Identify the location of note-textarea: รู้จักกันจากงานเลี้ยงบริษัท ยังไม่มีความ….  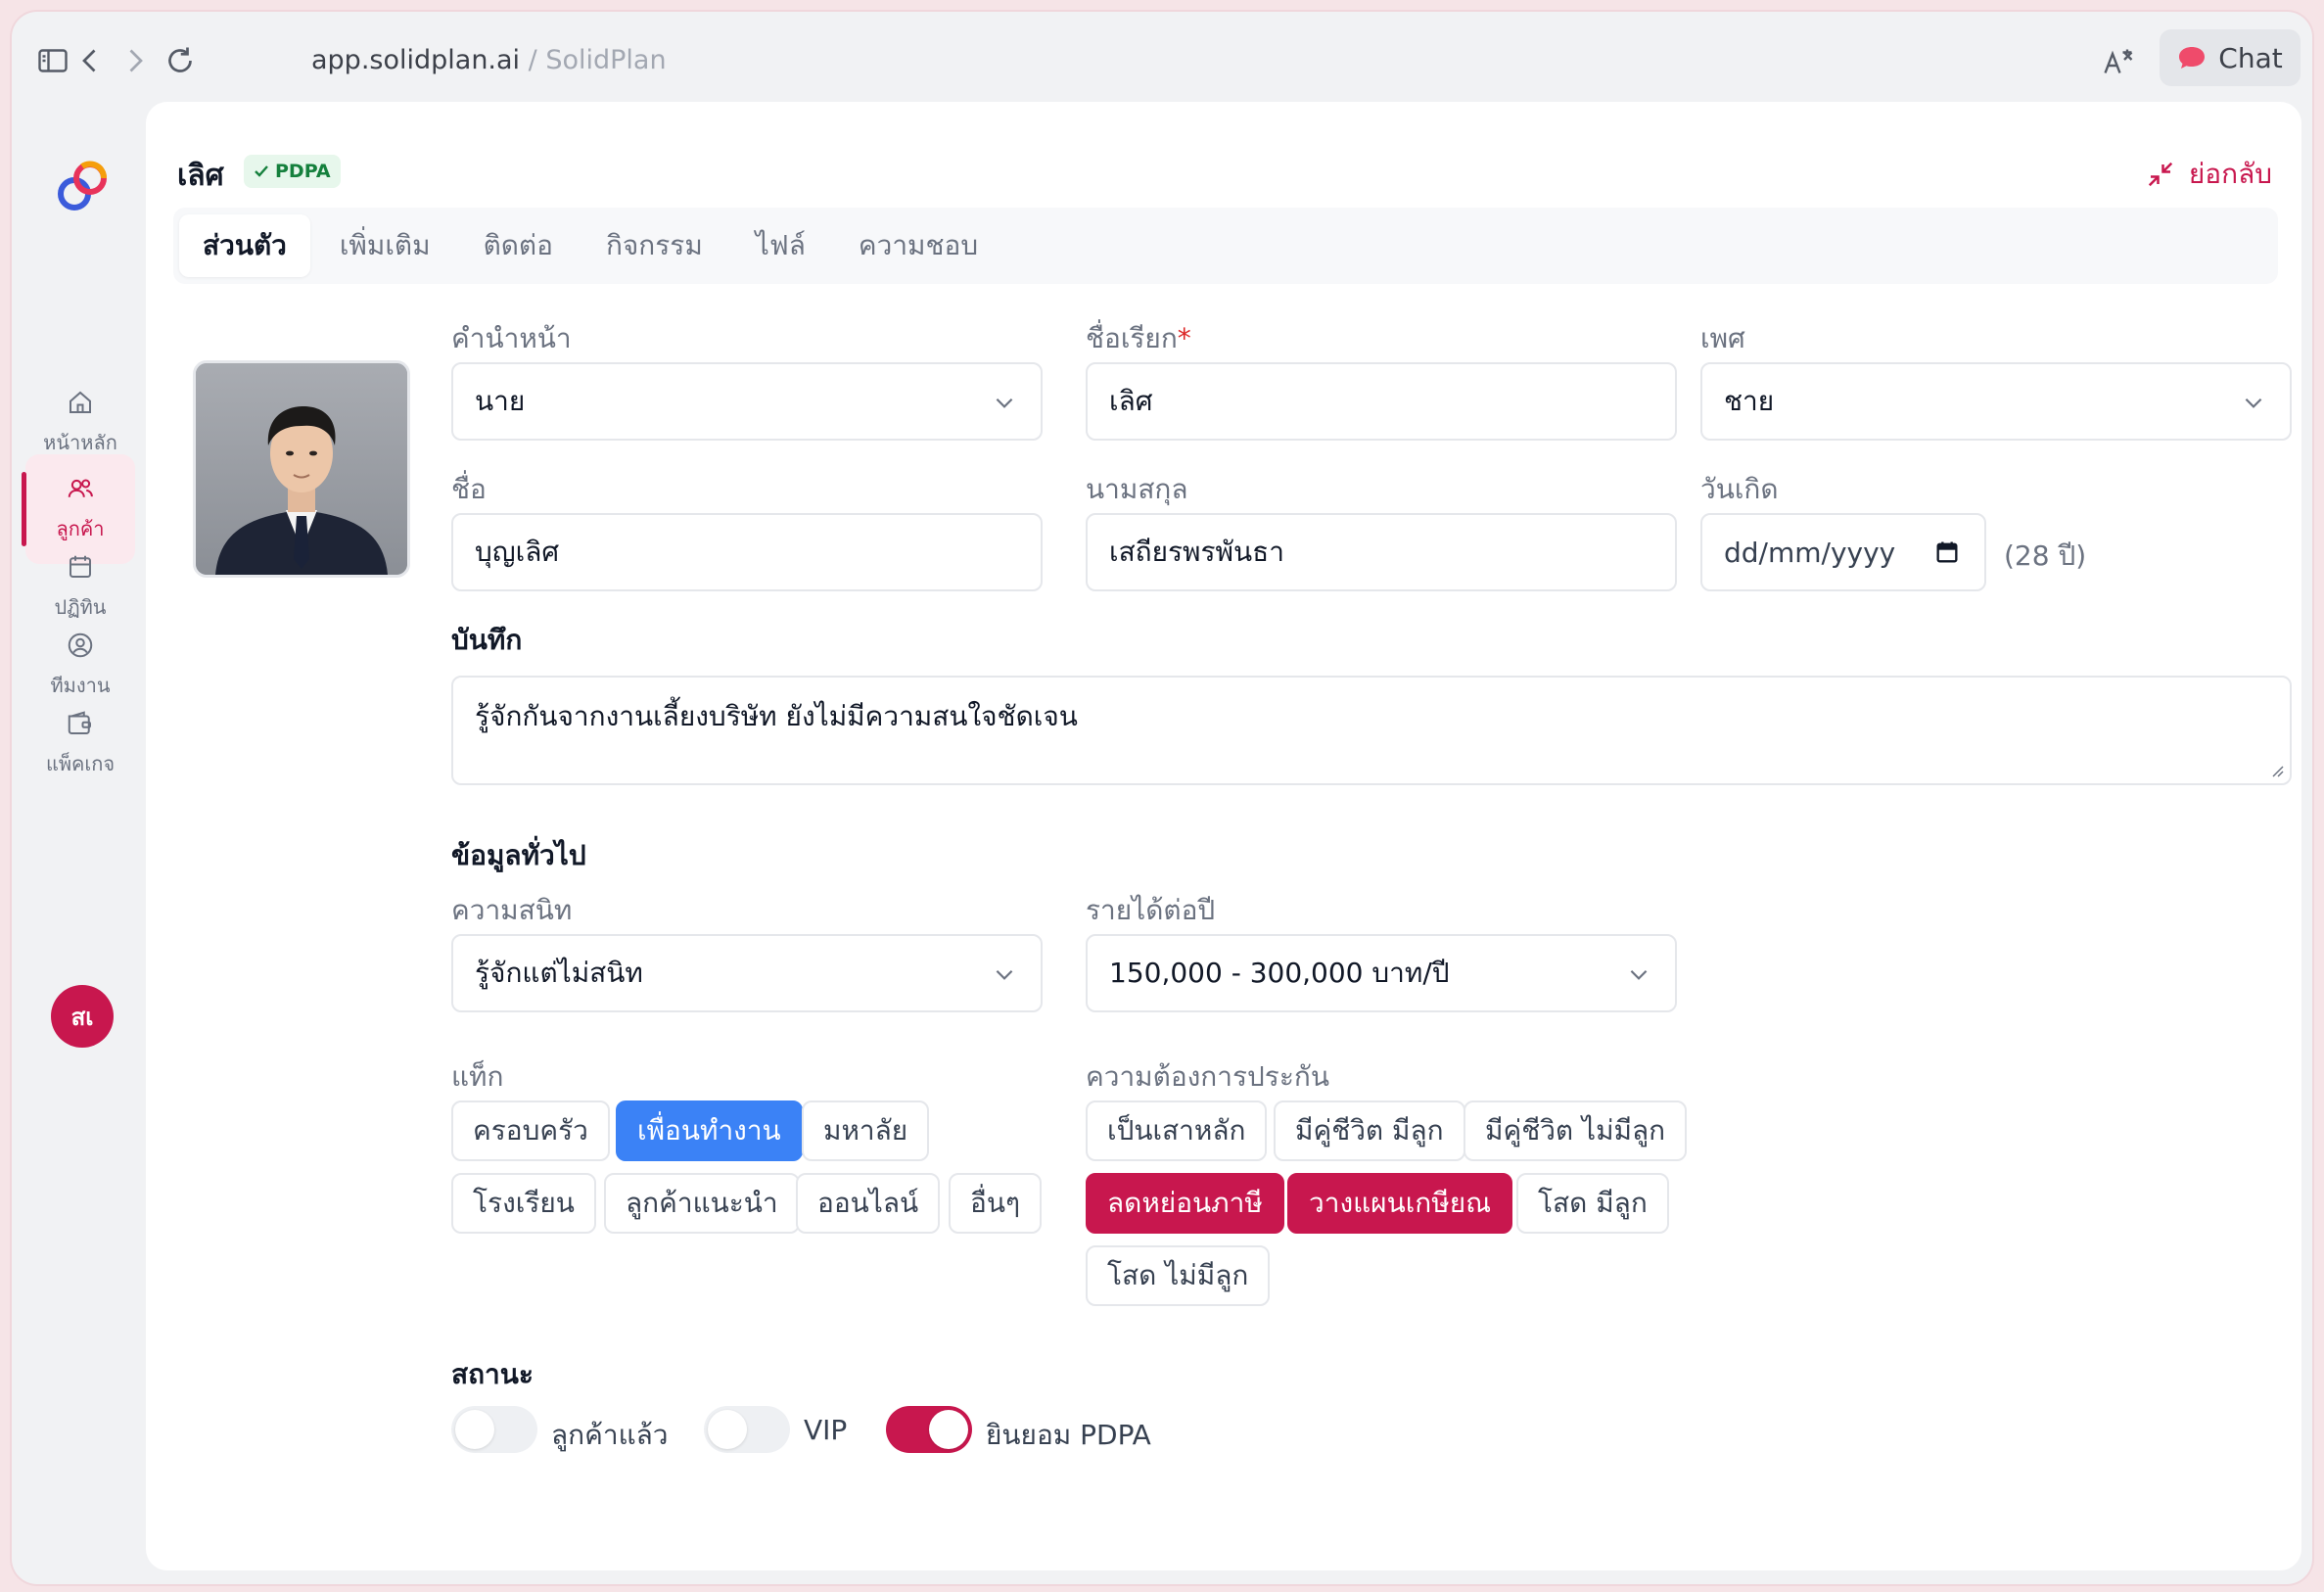
(1371, 730).